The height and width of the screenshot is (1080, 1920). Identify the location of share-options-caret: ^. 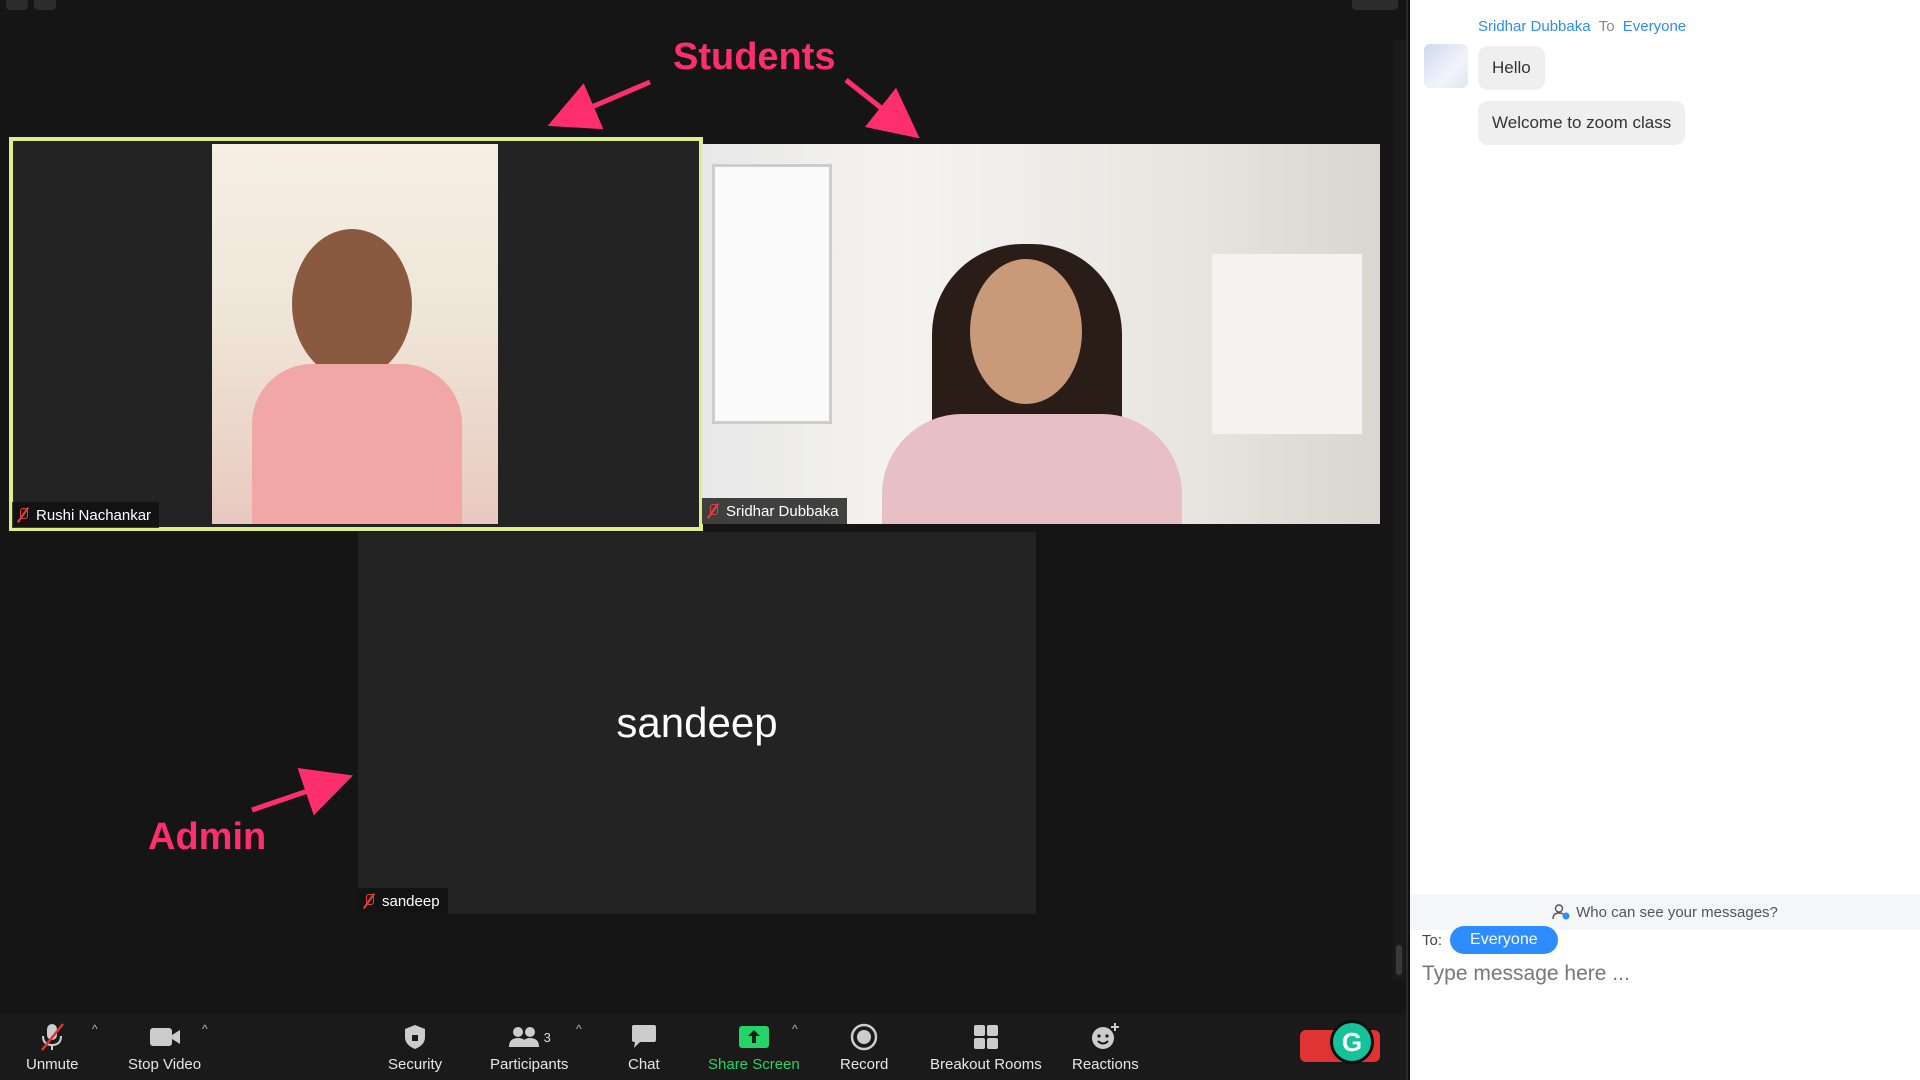
(795, 1029).